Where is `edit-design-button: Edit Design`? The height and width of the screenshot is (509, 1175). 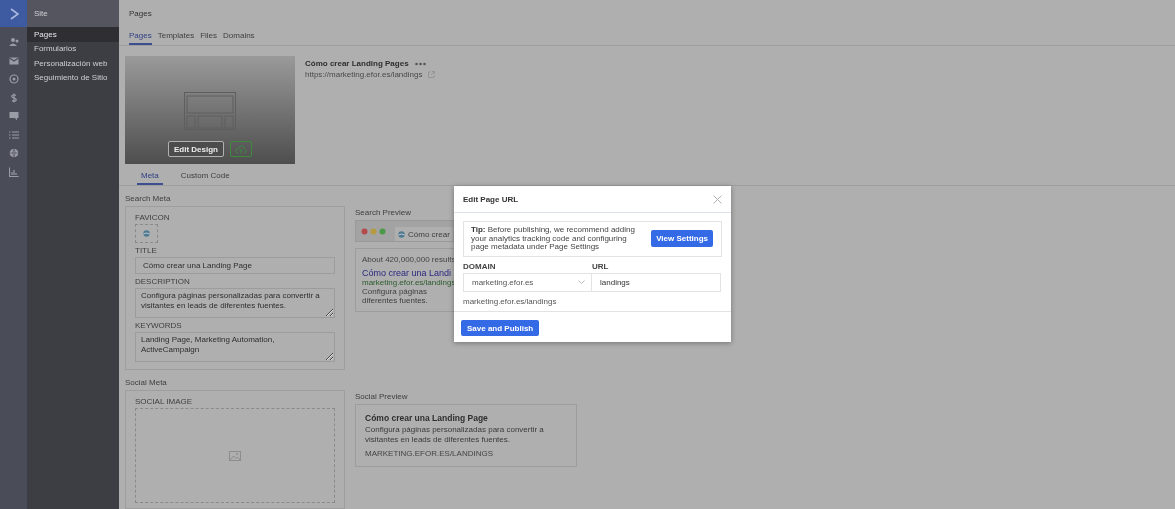 edit-design-button: Edit Design is located at coordinates (196, 149).